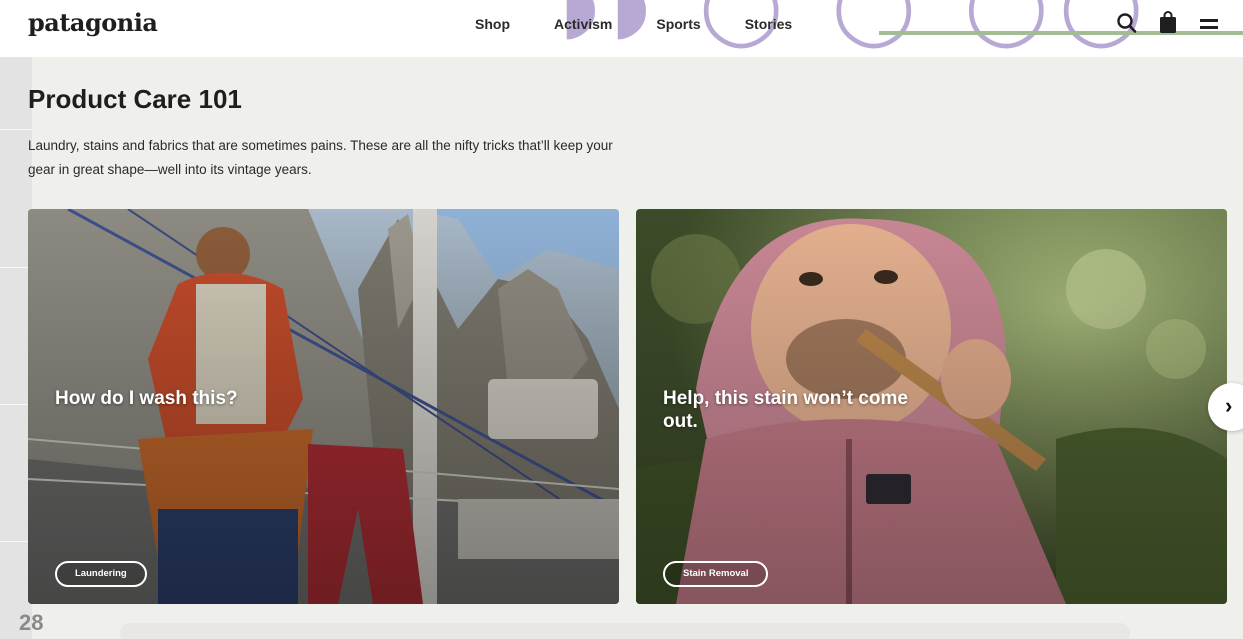 This screenshot has height=639, width=1243. Describe the element at coordinates (1209, 23) in the screenshot. I see `menu-icon` at that location.